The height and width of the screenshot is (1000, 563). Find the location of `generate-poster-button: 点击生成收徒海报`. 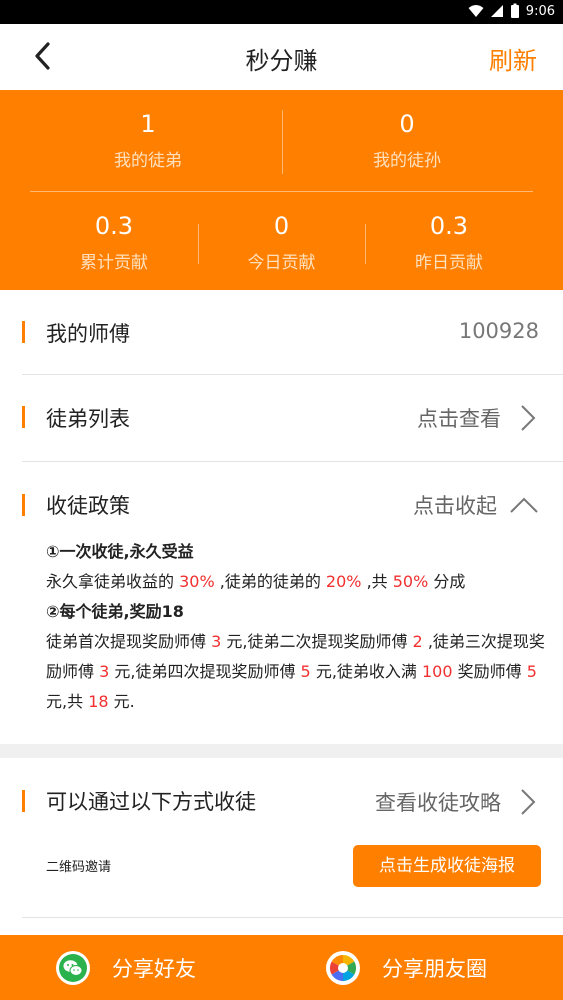

generate-poster-button: 点击生成收徒海报 is located at coordinates (447, 866).